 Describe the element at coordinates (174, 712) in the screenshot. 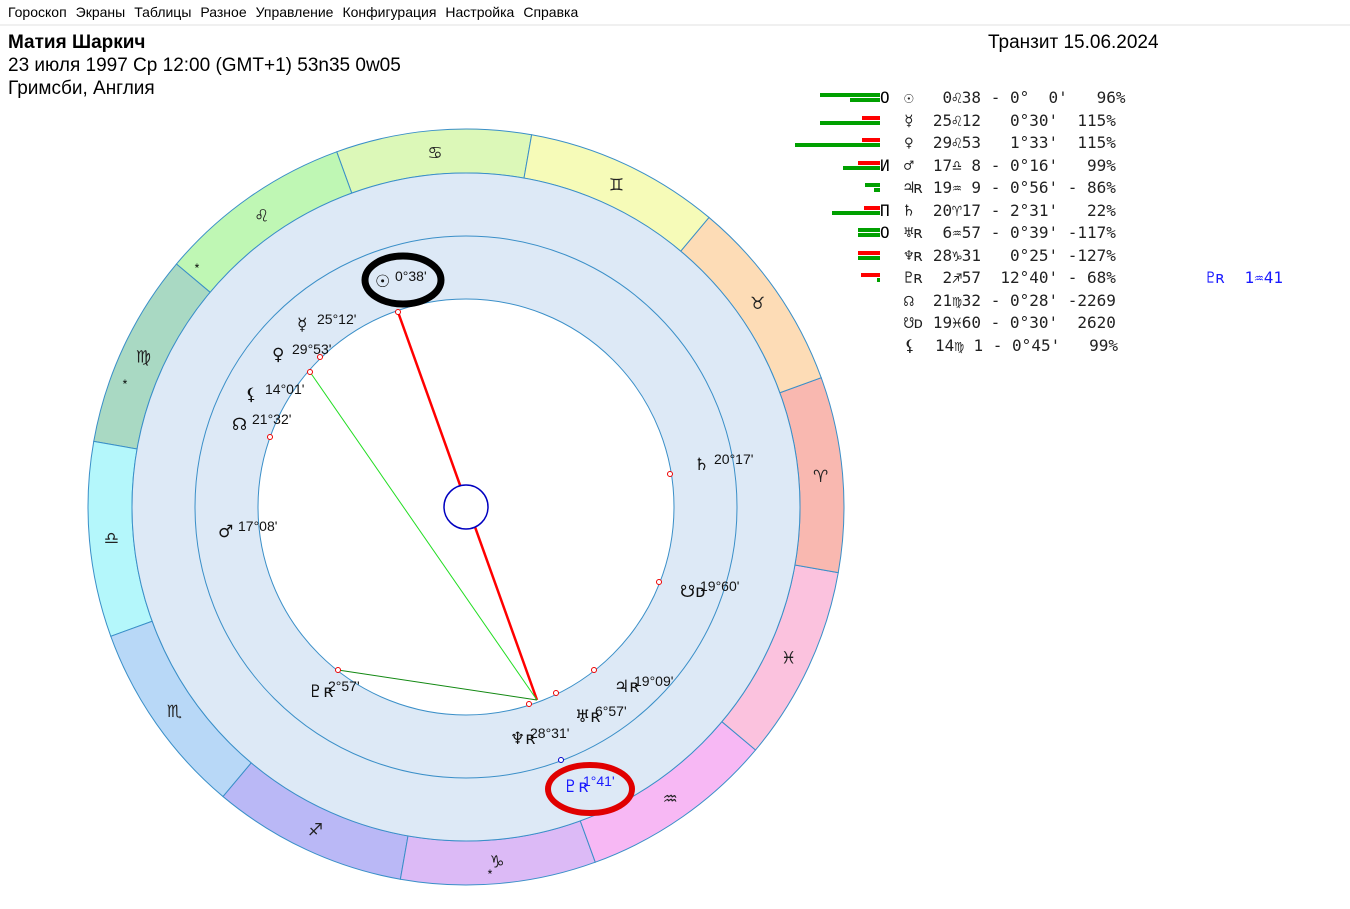

I see `zodiac-sign-glyph: ♏` at that location.